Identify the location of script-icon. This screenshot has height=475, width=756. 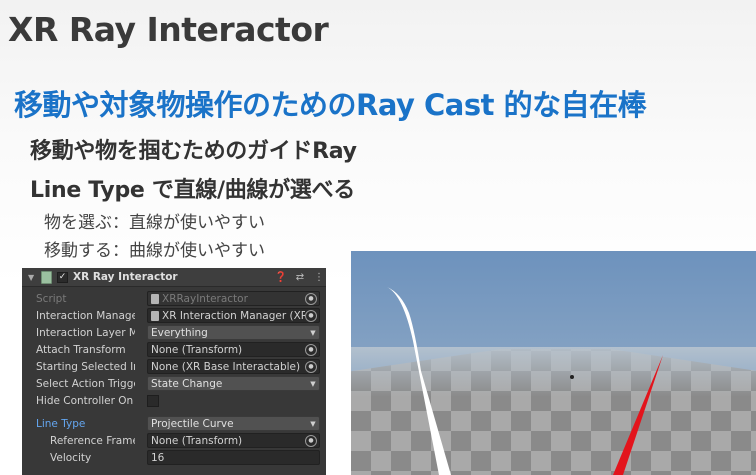
(46, 277).